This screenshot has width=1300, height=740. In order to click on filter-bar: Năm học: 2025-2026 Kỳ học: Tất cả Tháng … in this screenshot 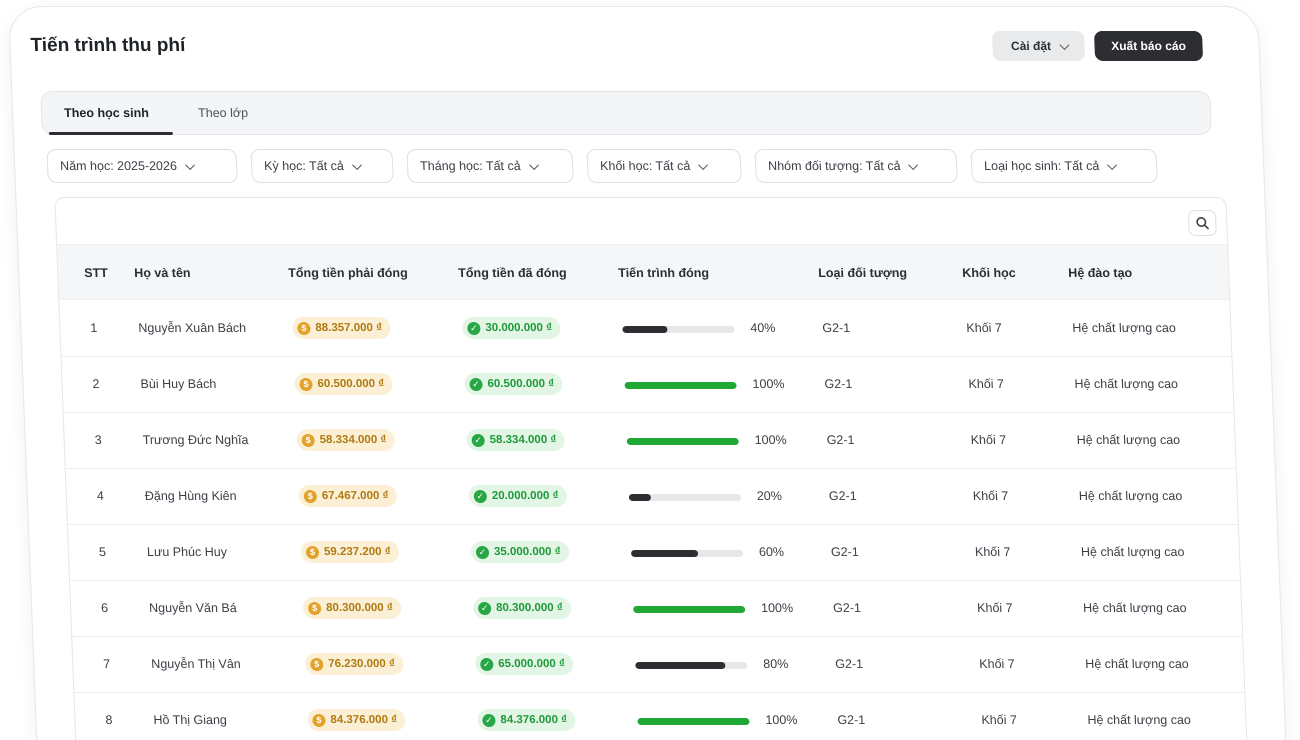, I will do `click(636, 166)`.